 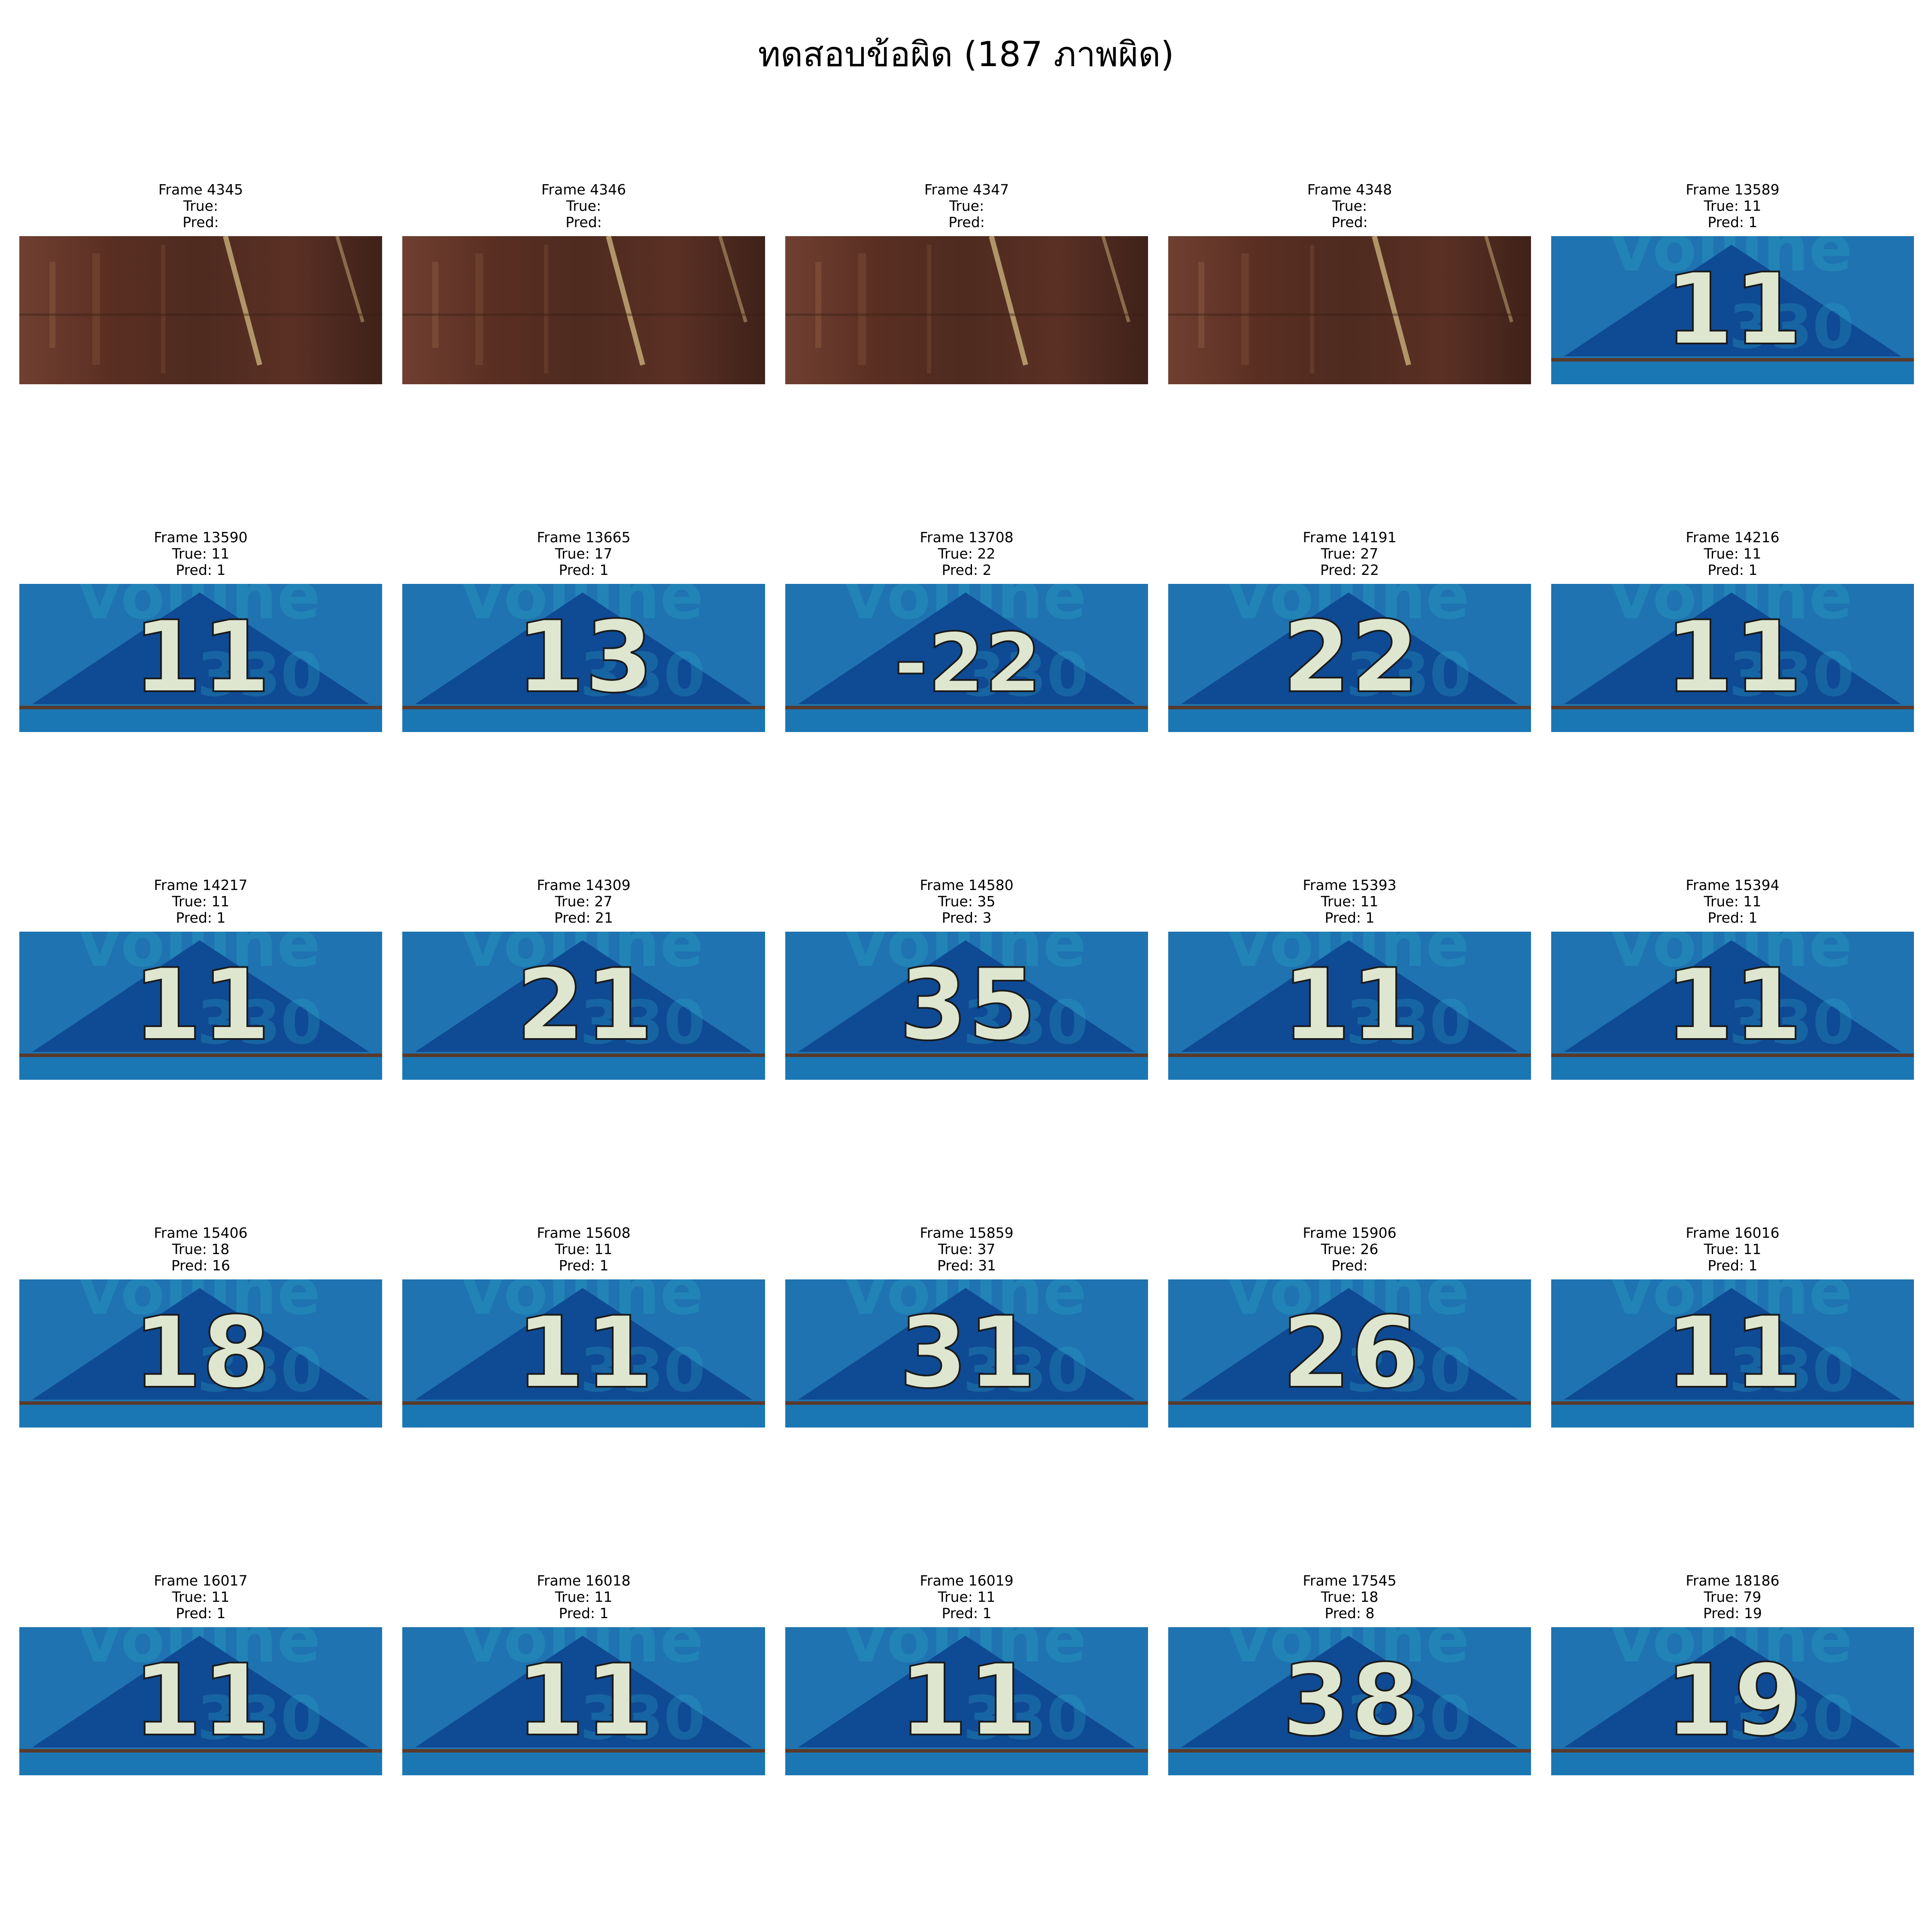 What do you see at coordinates (1733, 1232) in the screenshot?
I see `frame-label: Frame 16016` at bounding box center [1733, 1232].